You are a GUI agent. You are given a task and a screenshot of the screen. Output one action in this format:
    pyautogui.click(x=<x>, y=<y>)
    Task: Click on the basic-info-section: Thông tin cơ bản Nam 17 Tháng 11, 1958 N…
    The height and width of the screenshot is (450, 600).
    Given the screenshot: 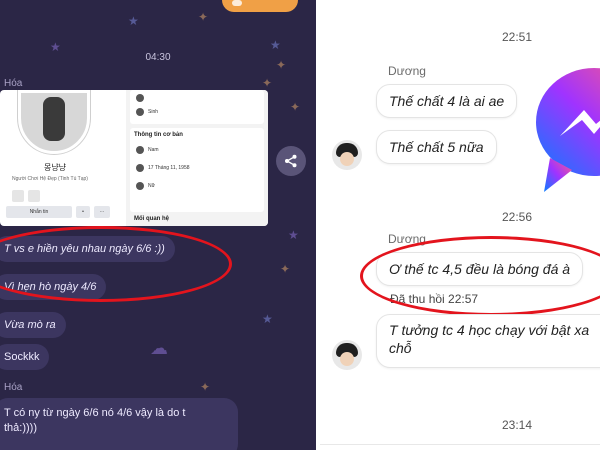 What is the action you would take?
    pyautogui.click(x=197, y=170)
    